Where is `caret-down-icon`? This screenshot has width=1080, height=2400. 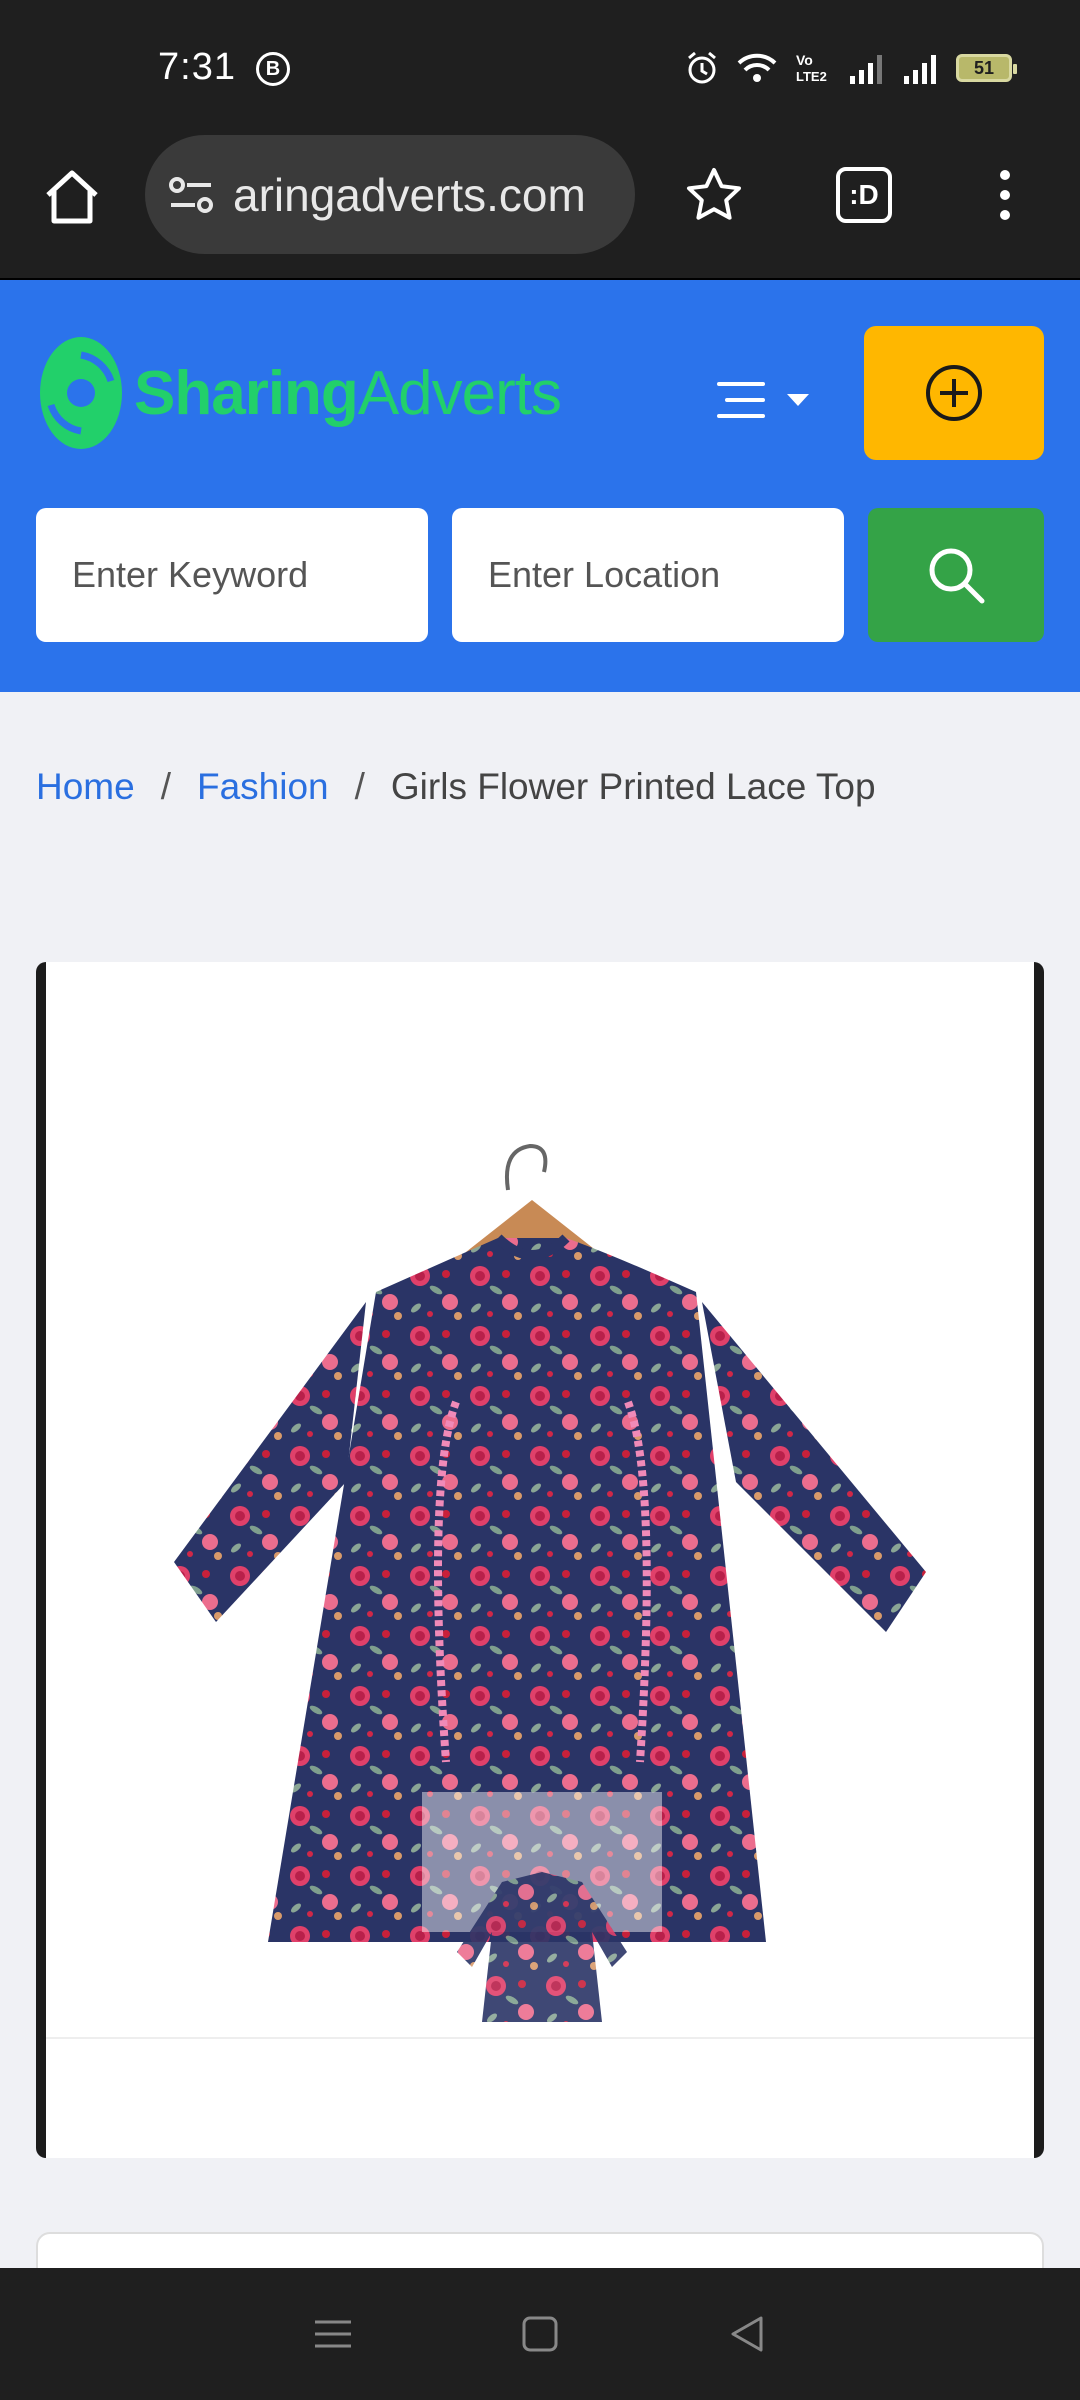
caret-down-icon is located at coordinates (798, 400).